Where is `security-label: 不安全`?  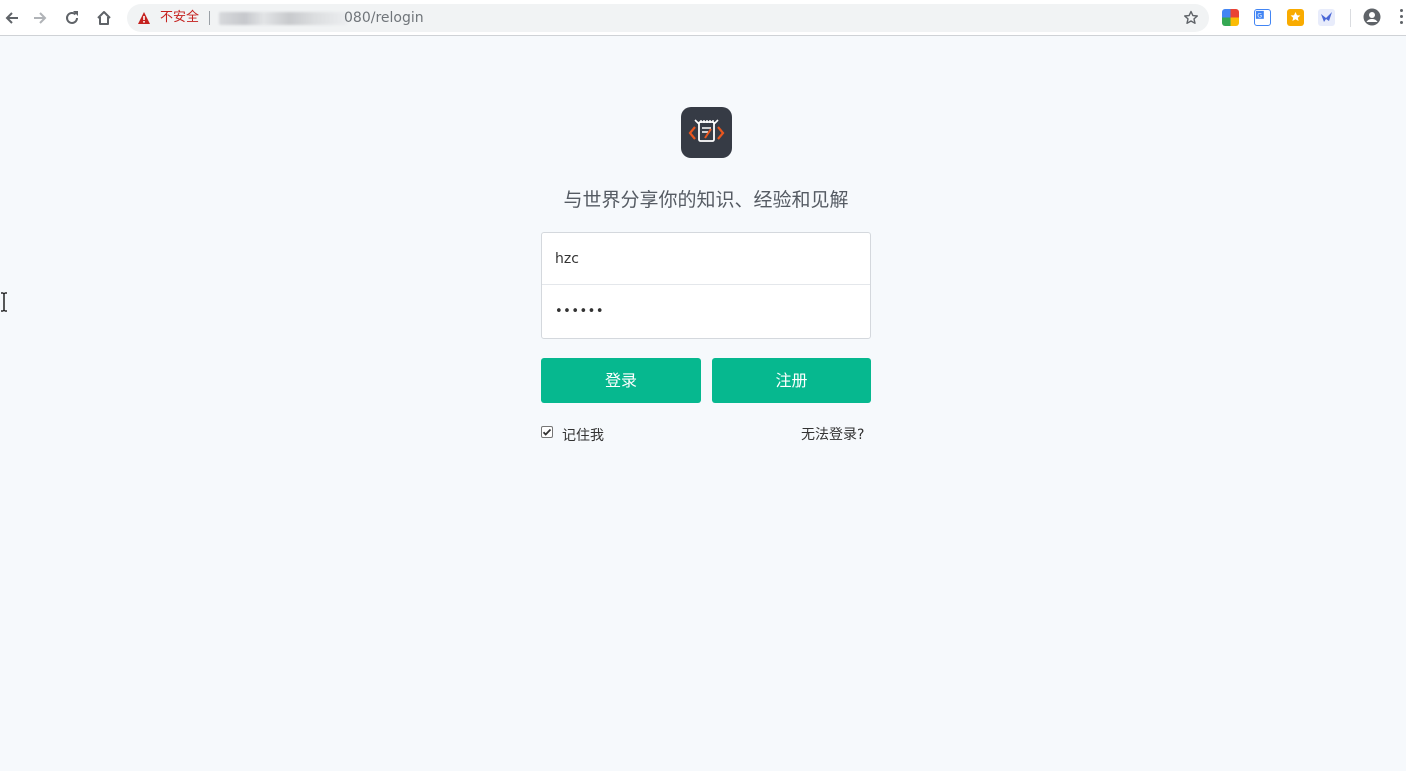 security-label: 不安全 is located at coordinates (179, 18).